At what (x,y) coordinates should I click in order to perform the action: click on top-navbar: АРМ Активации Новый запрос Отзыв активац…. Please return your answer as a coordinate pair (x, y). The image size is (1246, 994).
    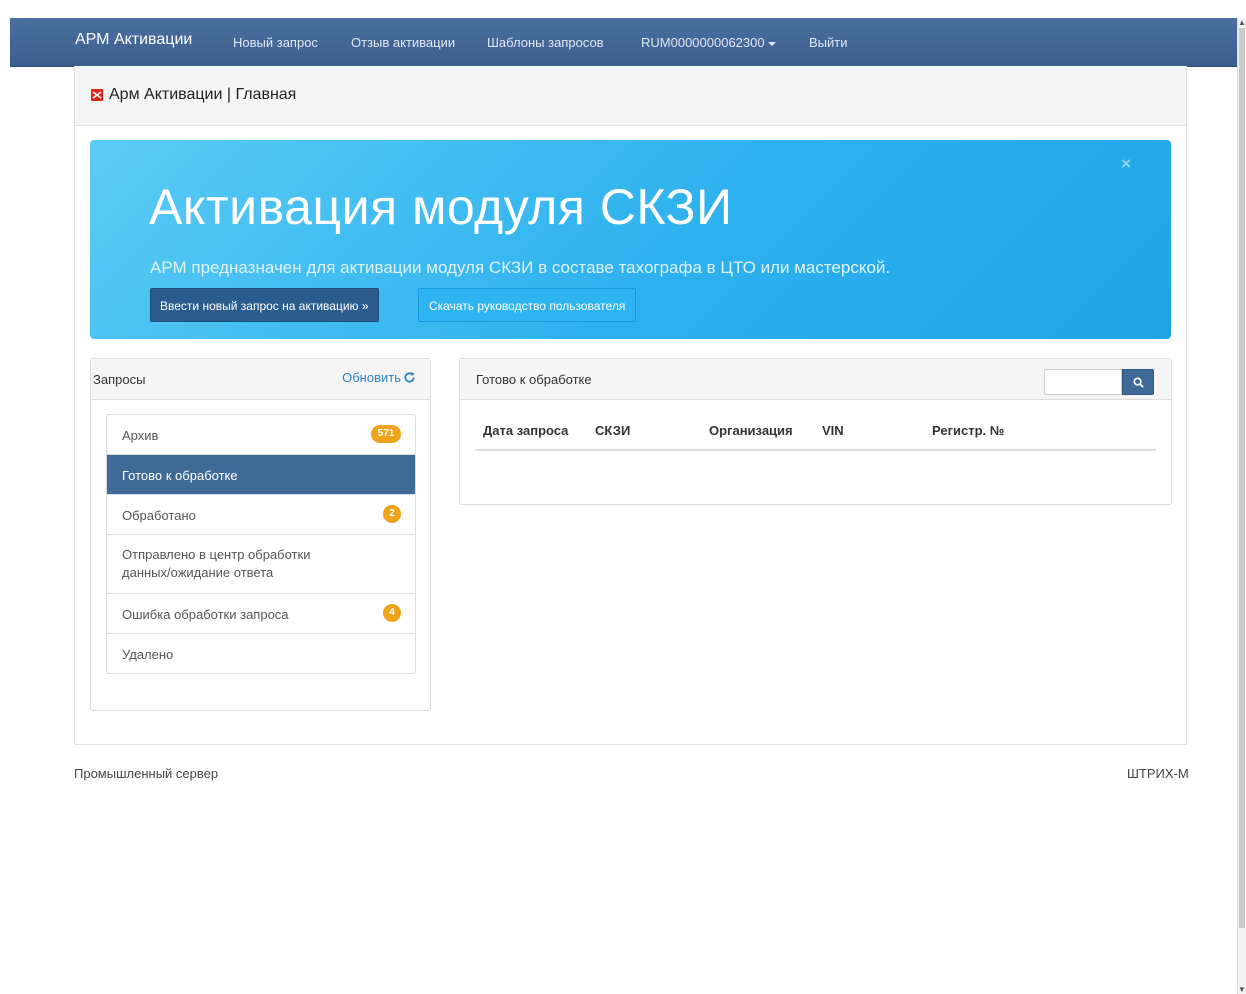
    Looking at the image, I should click on (624, 42).